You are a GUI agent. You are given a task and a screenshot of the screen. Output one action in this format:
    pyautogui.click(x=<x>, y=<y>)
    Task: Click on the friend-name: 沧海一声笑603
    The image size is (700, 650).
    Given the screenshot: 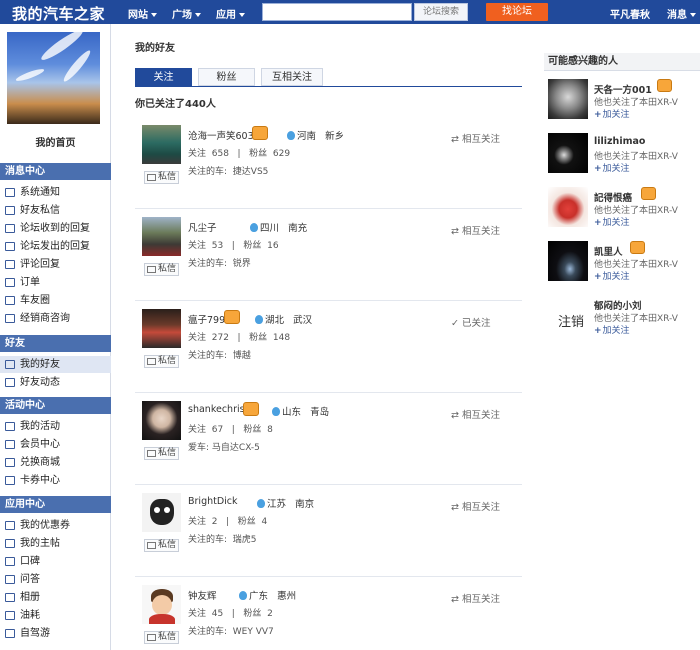 What is the action you would take?
    pyautogui.click(x=221, y=135)
    